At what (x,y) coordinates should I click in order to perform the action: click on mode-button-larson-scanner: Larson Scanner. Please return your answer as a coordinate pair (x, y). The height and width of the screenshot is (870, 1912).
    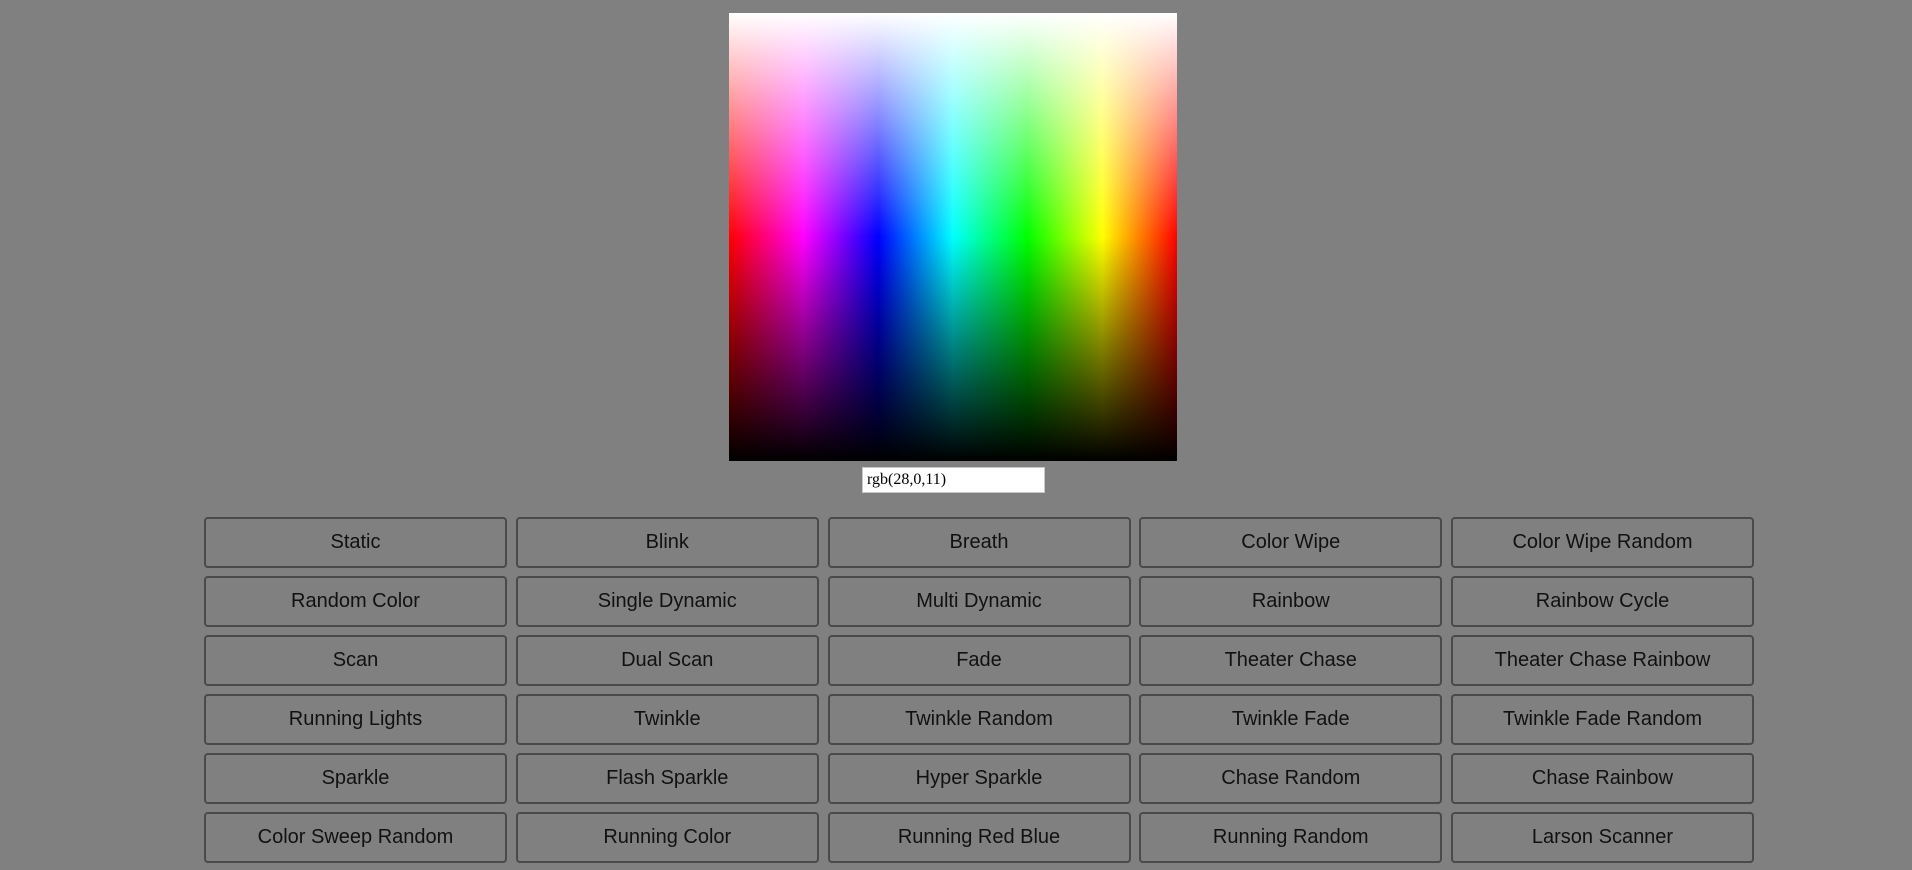
    Looking at the image, I should click on (1602, 837).